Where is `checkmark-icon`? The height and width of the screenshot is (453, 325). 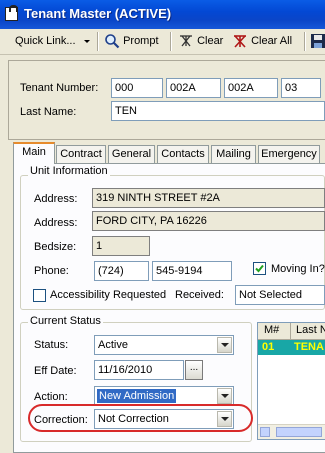 checkmark-icon is located at coordinates (259, 268).